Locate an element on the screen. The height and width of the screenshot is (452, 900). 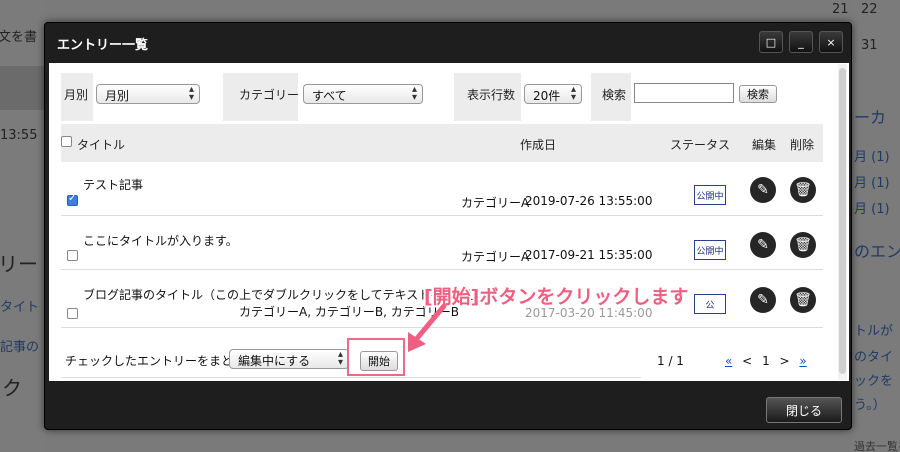
entry-date: 2019-07-26 13:55:00 is located at coordinates (589, 201).